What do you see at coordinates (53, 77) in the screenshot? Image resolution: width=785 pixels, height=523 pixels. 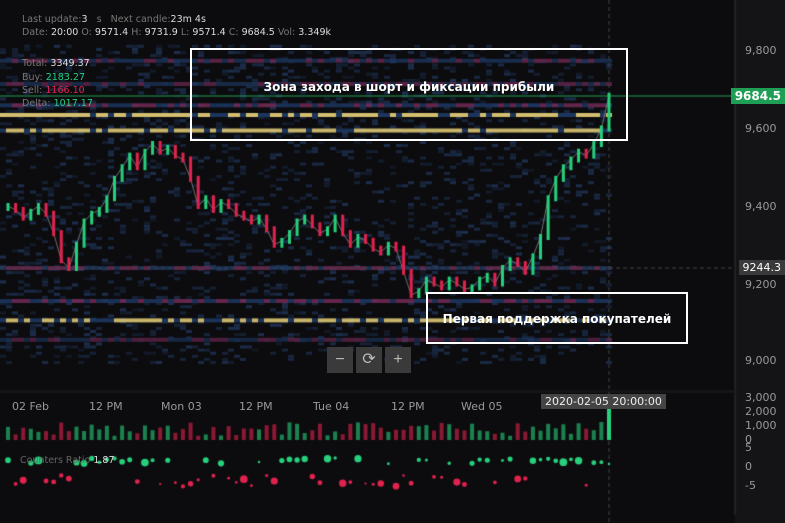 I see `buy-volume: Buy: 2183.27` at bounding box center [53, 77].